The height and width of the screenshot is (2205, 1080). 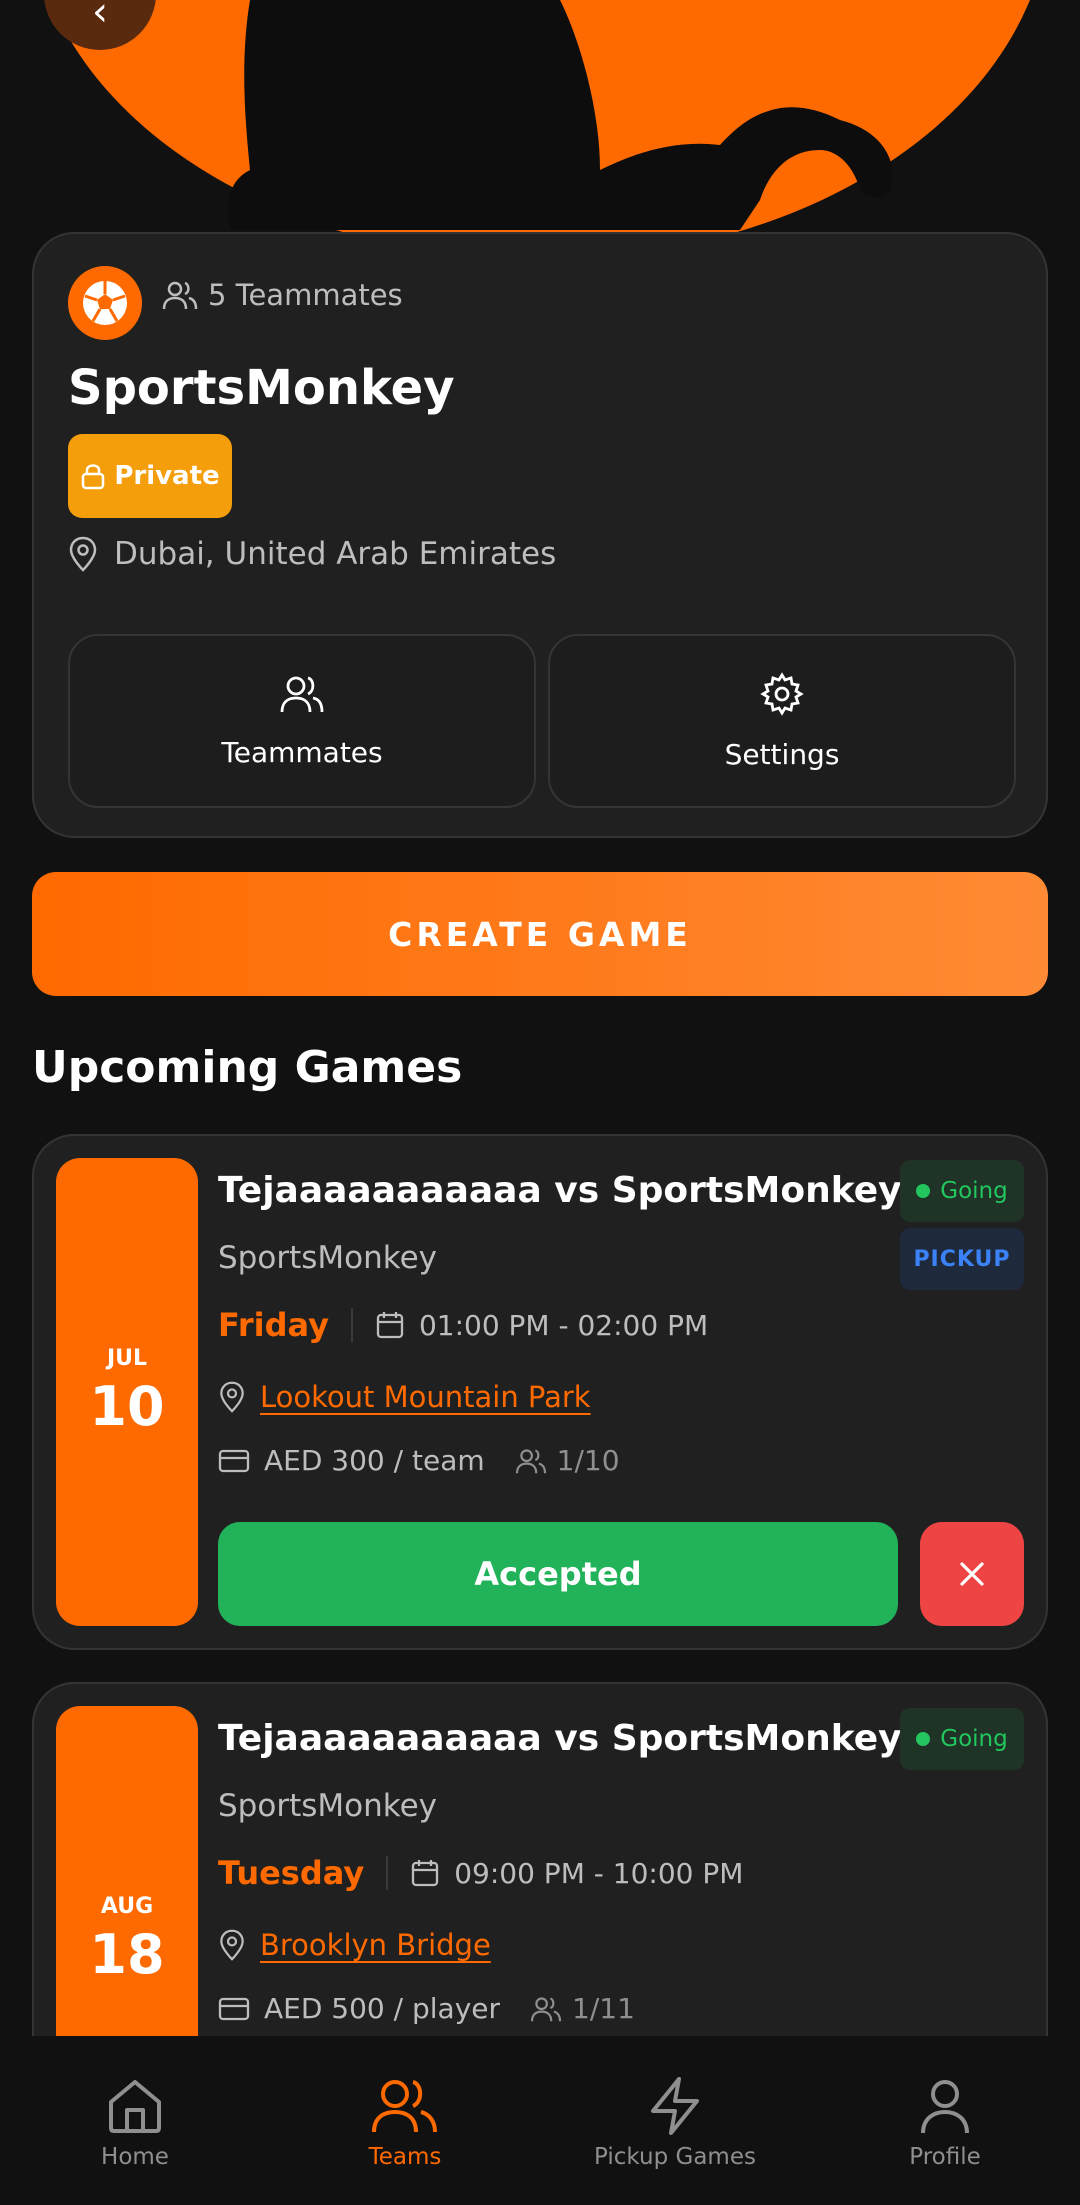 I want to click on nav-item-profile: Profile, so click(x=945, y=2120).